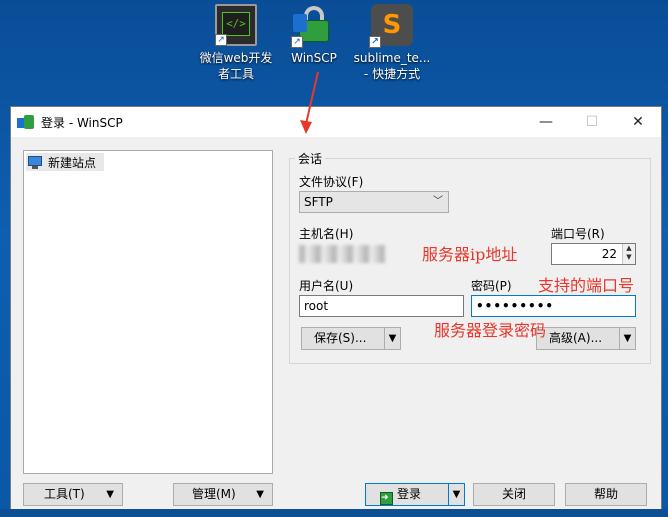  I want to click on annotation-port: 支持的端口号, so click(586, 285).